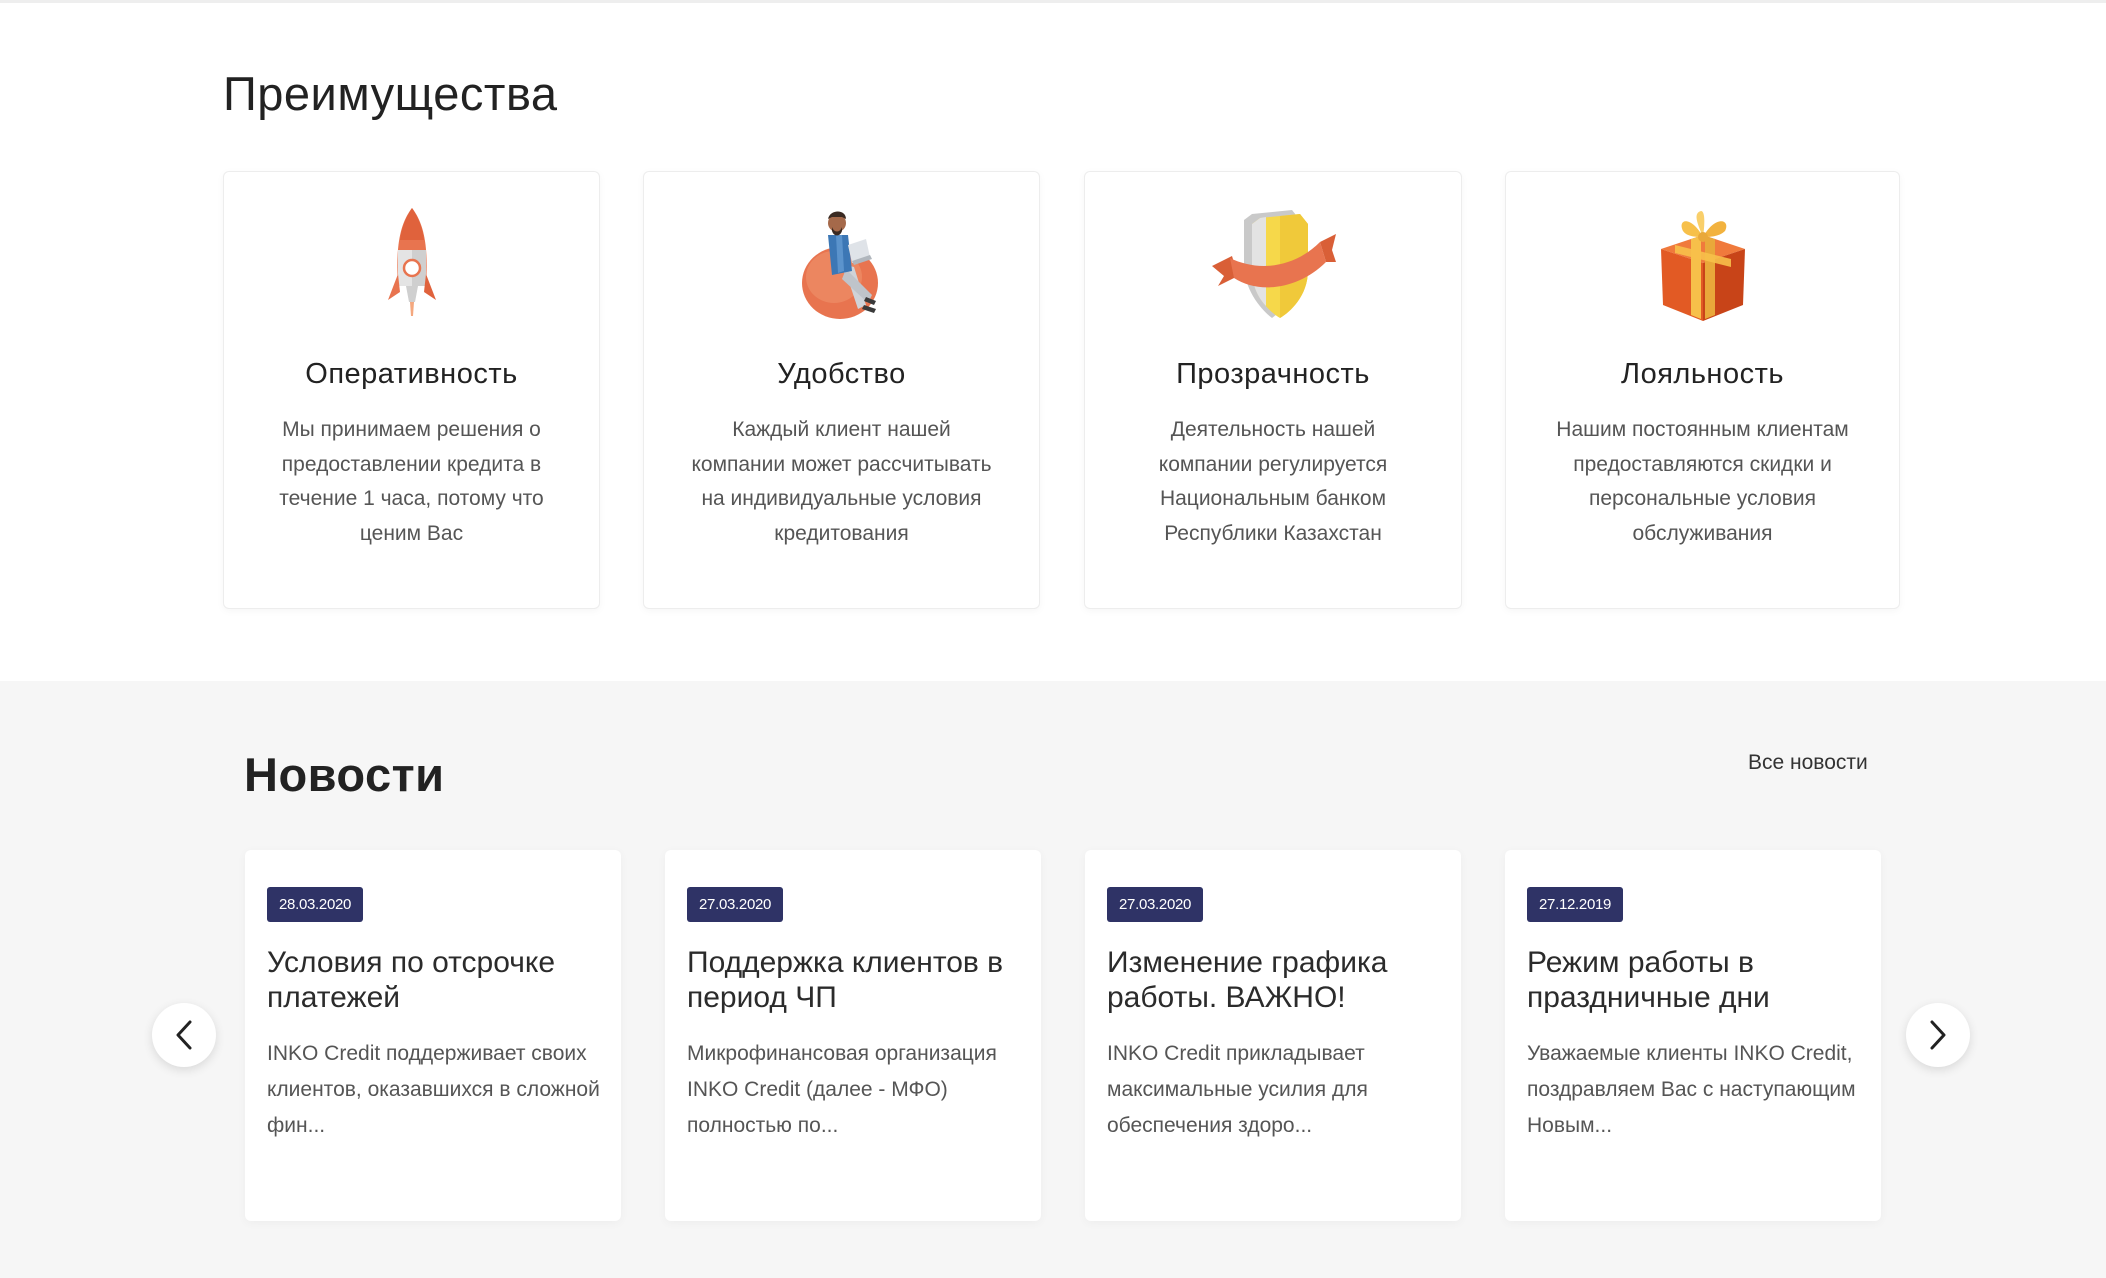 This screenshot has height=1278, width=2106. What do you see at coordinates (841, 374) in the screenshot?
I see `advantage-title: Удобство` at bounding box center [841, 374].